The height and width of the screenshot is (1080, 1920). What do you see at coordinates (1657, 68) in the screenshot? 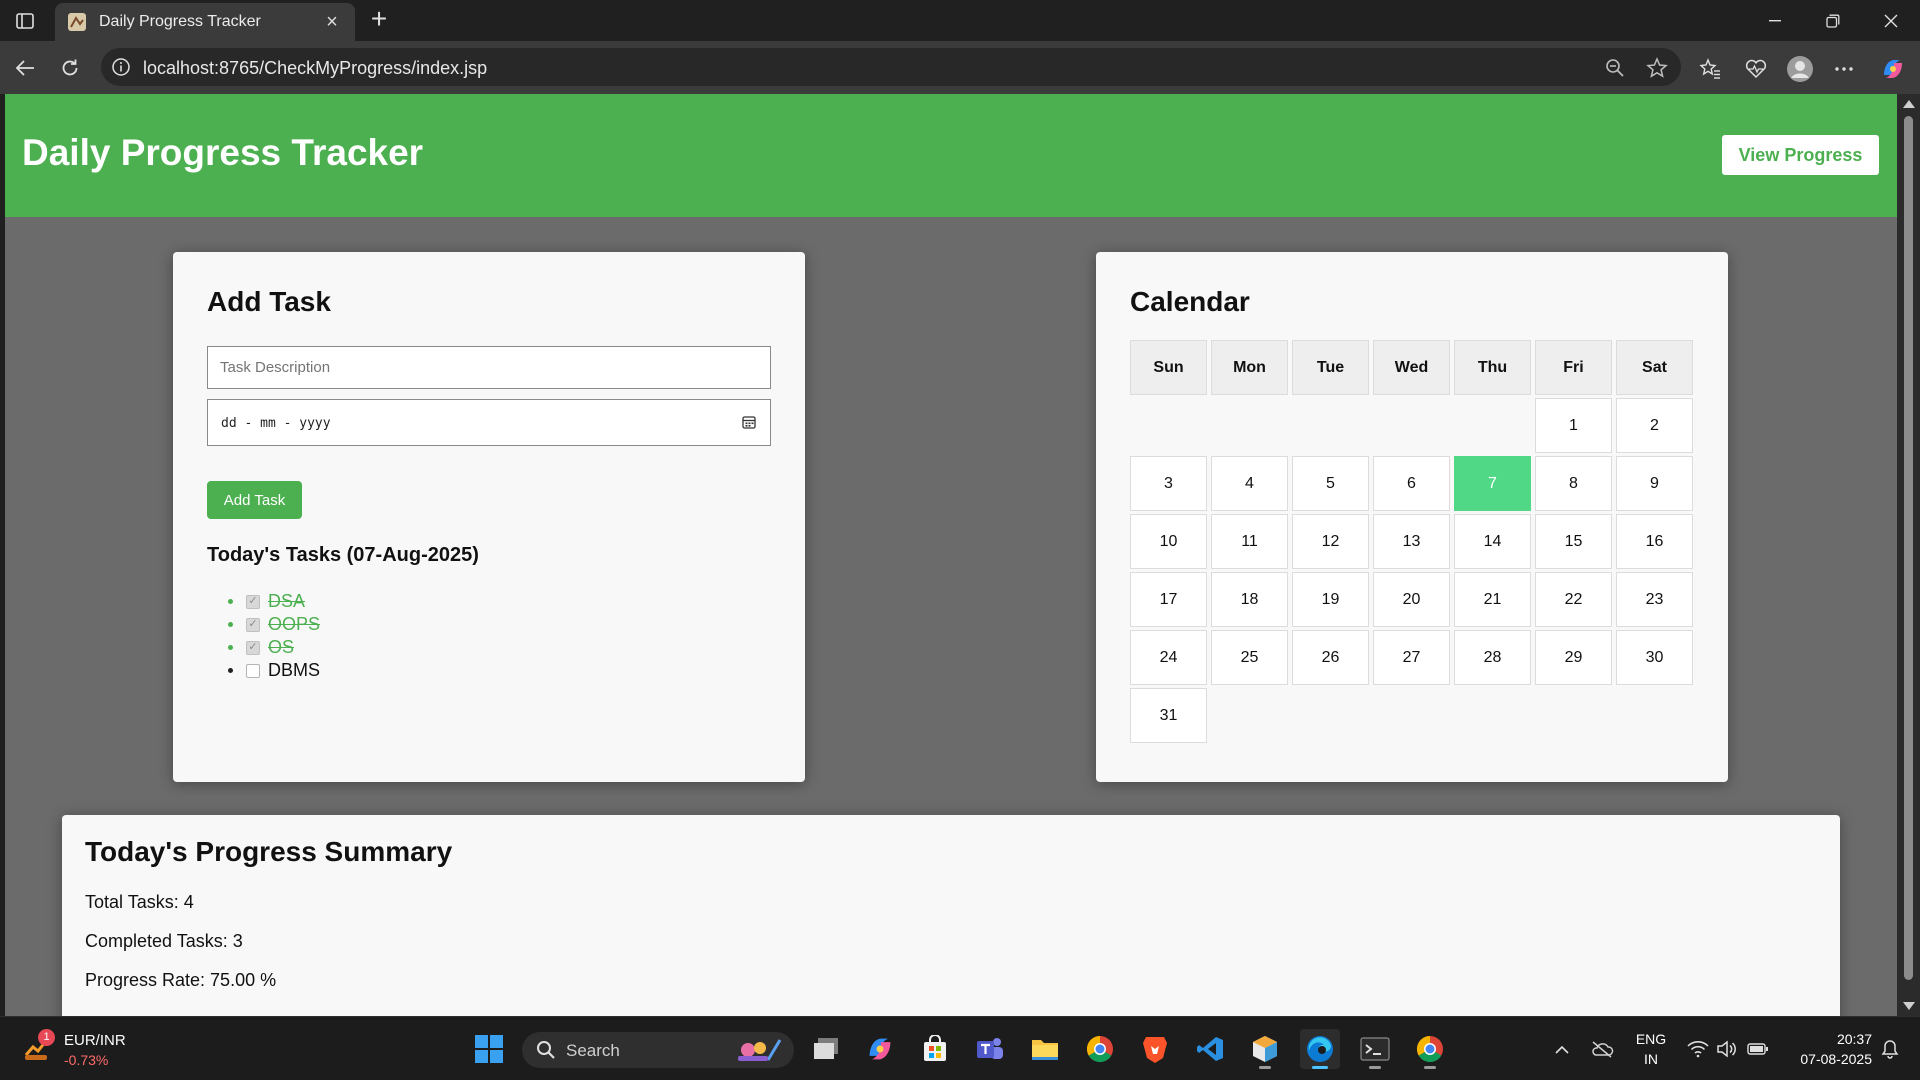
I see `favorite-star-icon` at bounding box center [1657, 68].